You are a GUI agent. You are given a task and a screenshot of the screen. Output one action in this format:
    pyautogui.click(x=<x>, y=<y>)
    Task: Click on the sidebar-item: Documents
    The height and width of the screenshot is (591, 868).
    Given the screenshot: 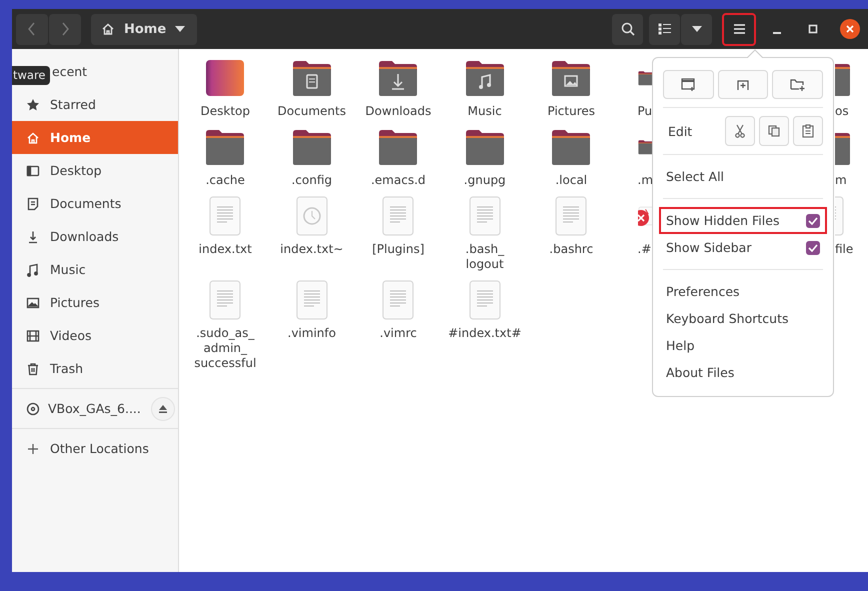 What is the action you would take?
    pyautogui.click(x=95, y=203)
    